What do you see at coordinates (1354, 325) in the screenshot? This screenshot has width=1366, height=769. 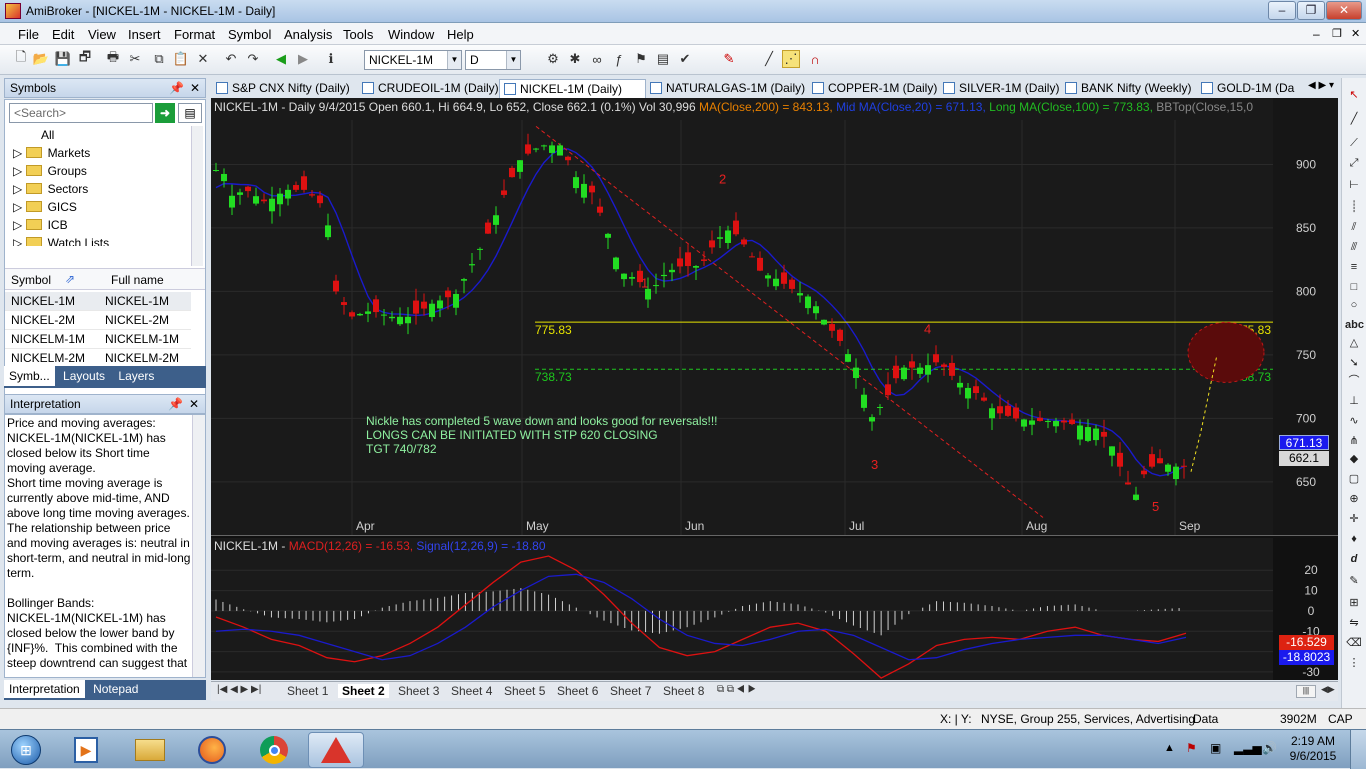 I see `text-tool-icon: abc` at bounding box center [1354, 325].